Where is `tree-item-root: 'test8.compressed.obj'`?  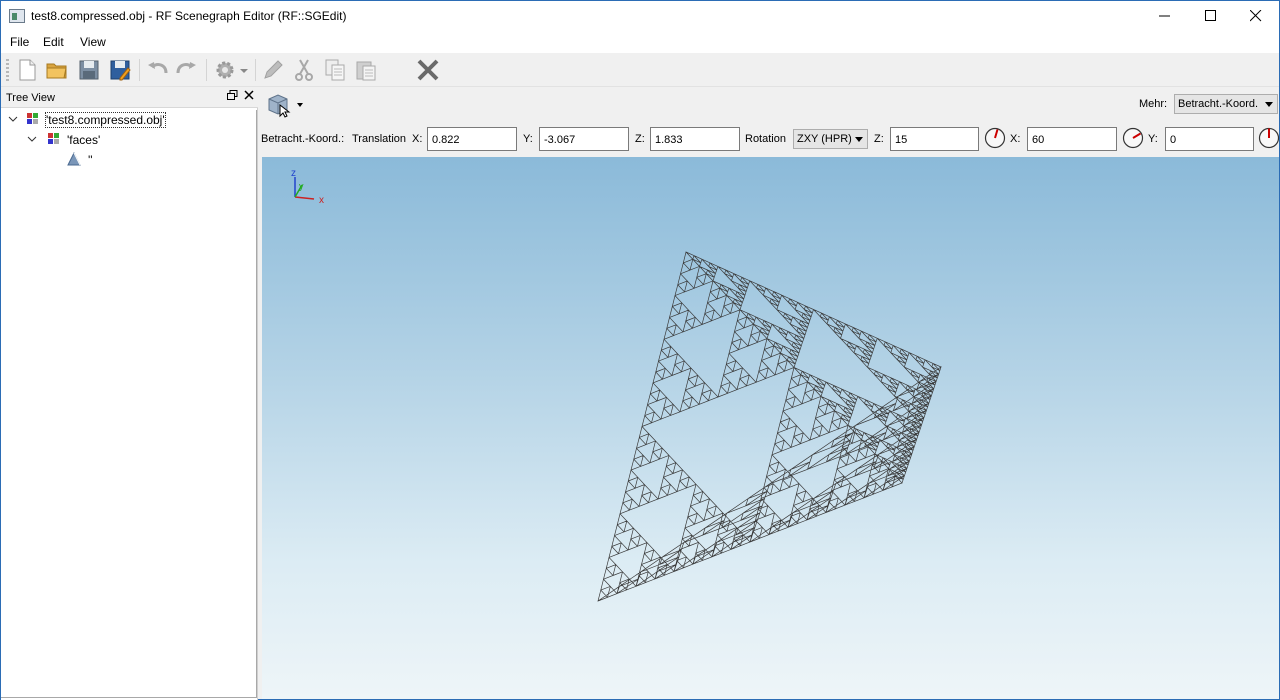 tree-item-root: 'test8.compressed.obj' is located at coordinates (128, 120).